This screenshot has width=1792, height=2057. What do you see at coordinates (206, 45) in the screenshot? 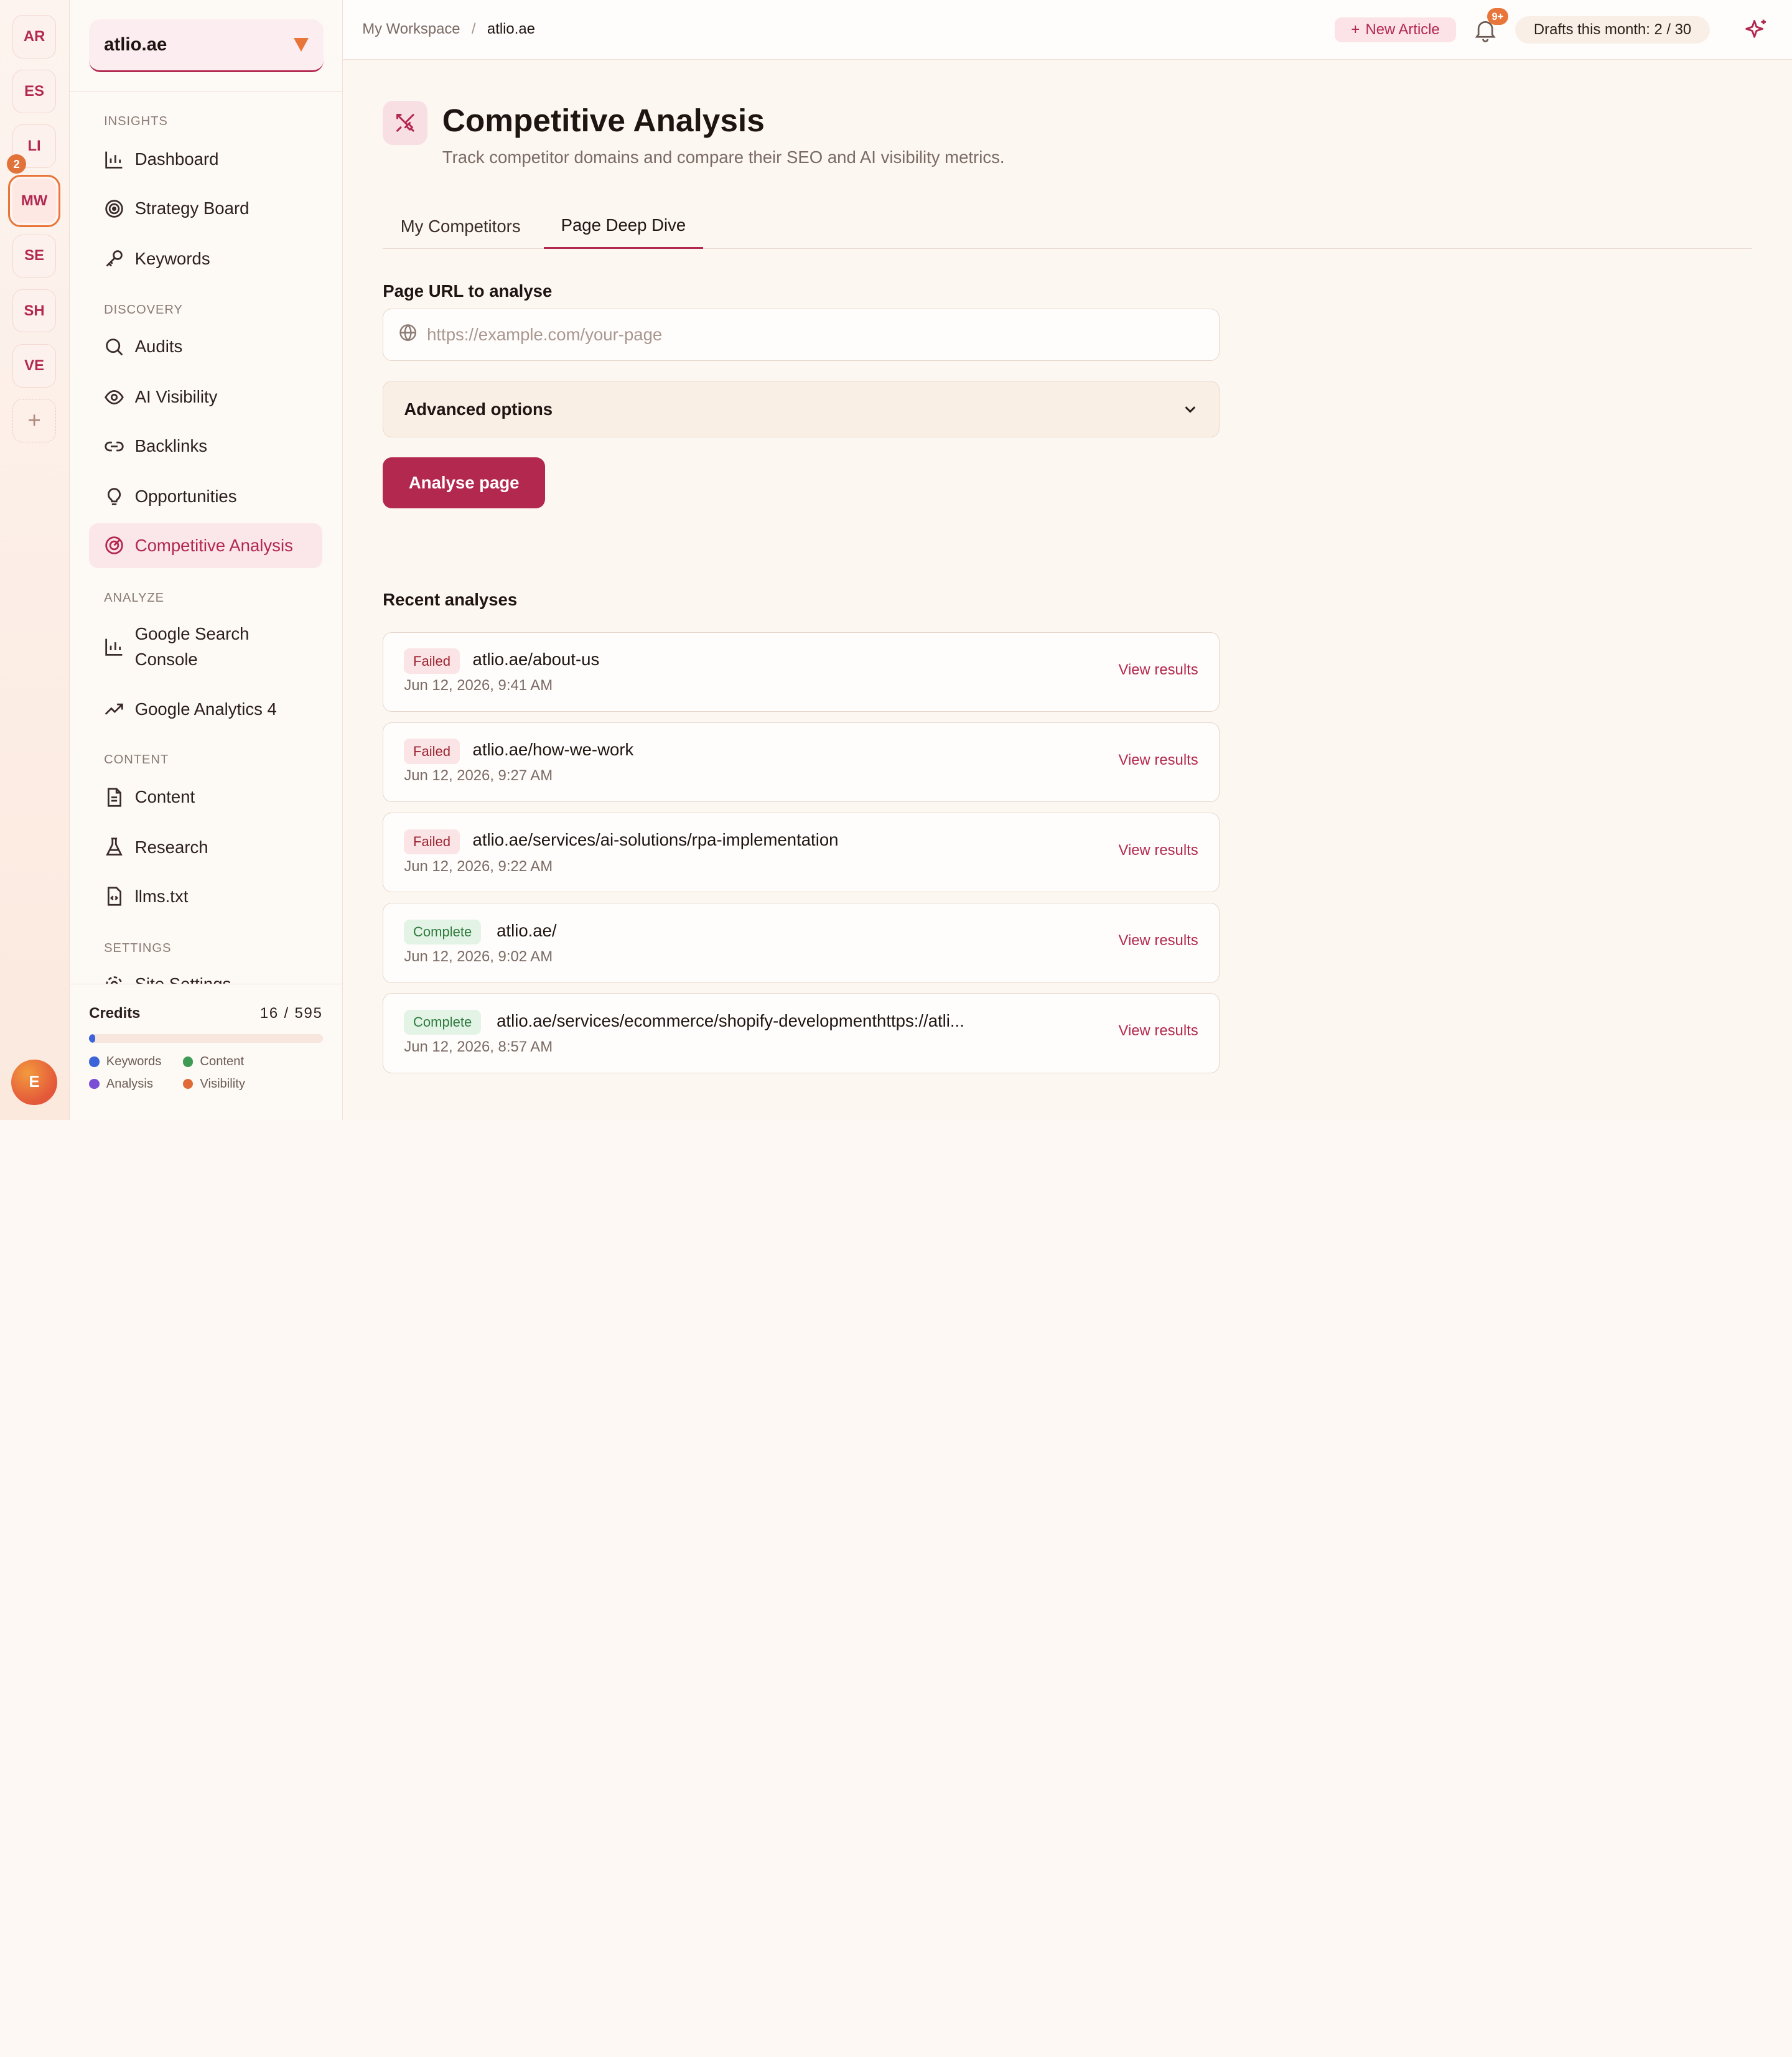
I see `site-selector: atlio.ae` at bounding box center [206, 45].